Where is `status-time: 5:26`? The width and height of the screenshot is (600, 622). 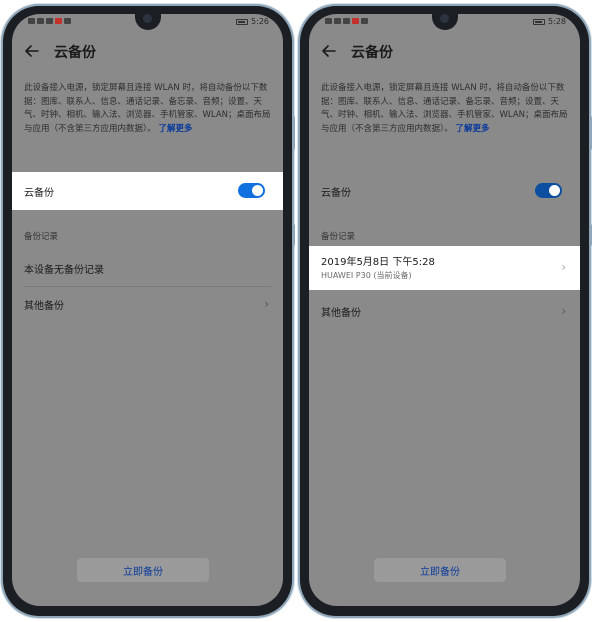
status-time: 5:26 is located at coordinates (260, 21).